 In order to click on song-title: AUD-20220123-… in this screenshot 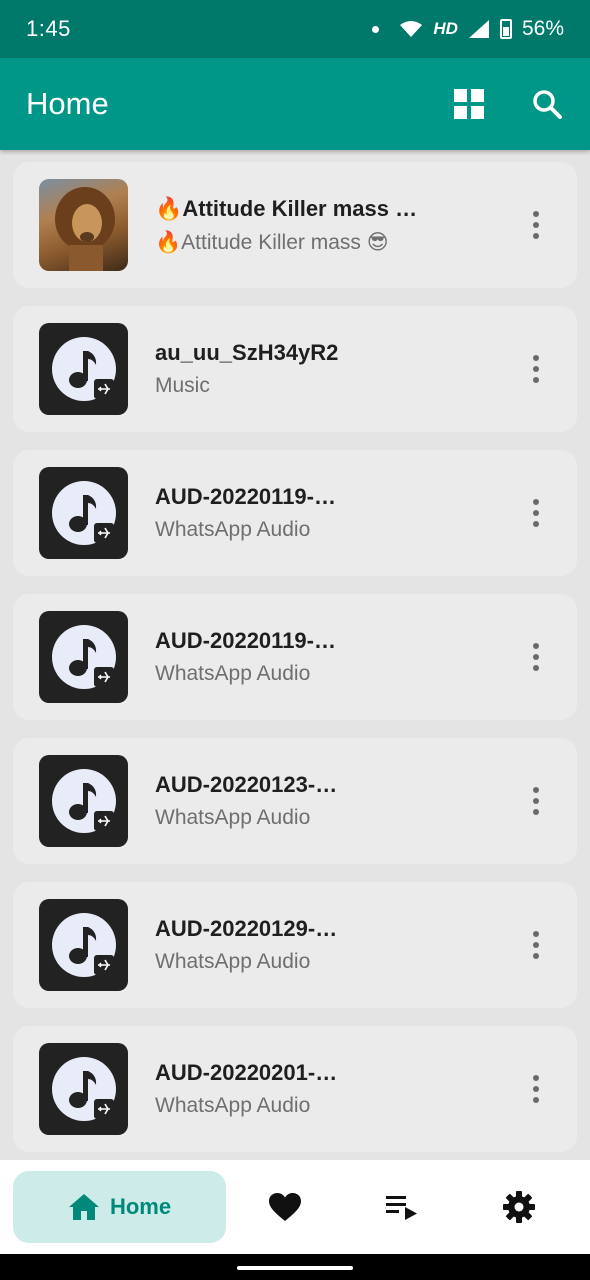, I will do `click(246, 784)`.